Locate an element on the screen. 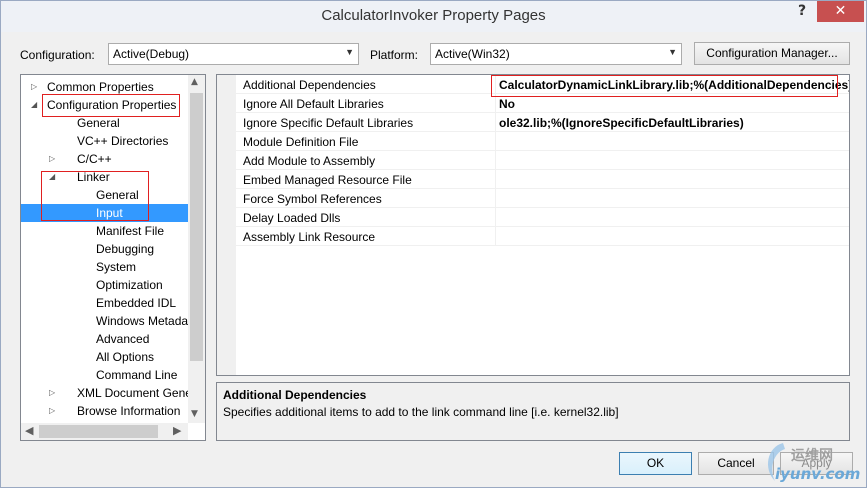  tree-item-label: Browse Information is located at coordinates (129, 411).